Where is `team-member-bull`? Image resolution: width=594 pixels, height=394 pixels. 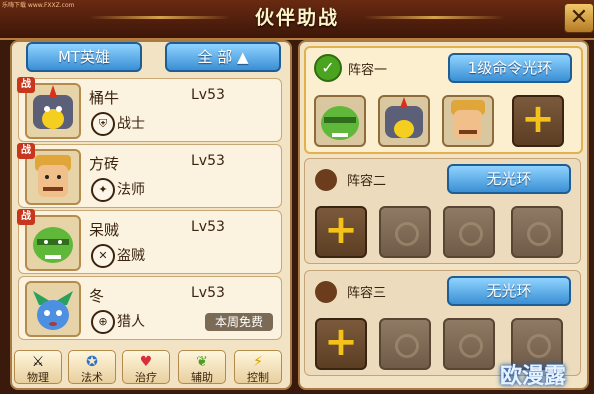
team-member-bull is located at coordinates (404, 121).